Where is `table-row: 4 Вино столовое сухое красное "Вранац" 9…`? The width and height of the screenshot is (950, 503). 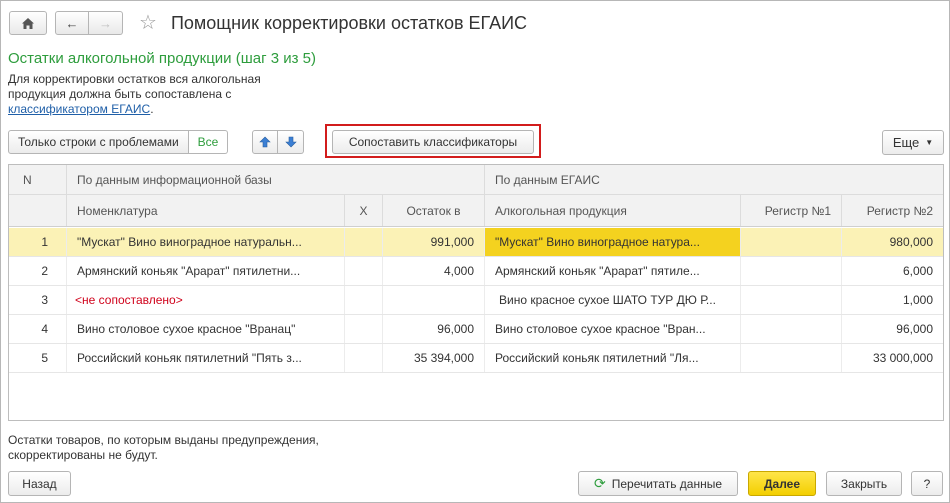 table-row: 4 Вино столовое сухое красное "Вранац" 9… is located at coordinates (476, 329).